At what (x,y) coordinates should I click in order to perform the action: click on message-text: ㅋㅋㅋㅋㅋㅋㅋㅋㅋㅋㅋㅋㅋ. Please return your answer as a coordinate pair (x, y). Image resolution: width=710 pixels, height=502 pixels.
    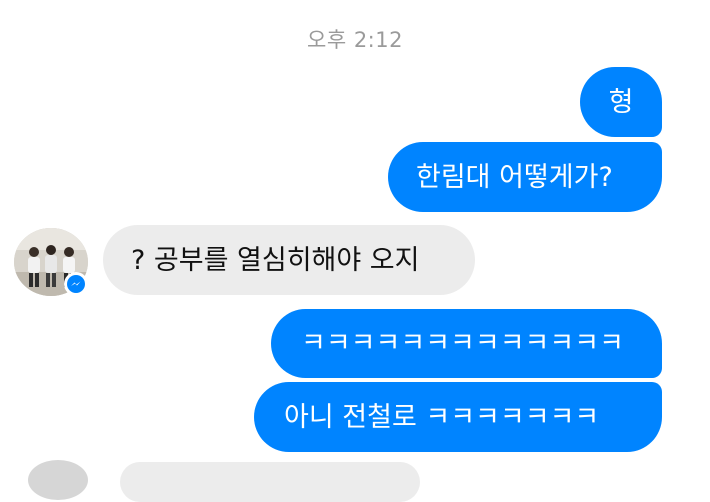
    Looking at the image, I should click on (462, 343).